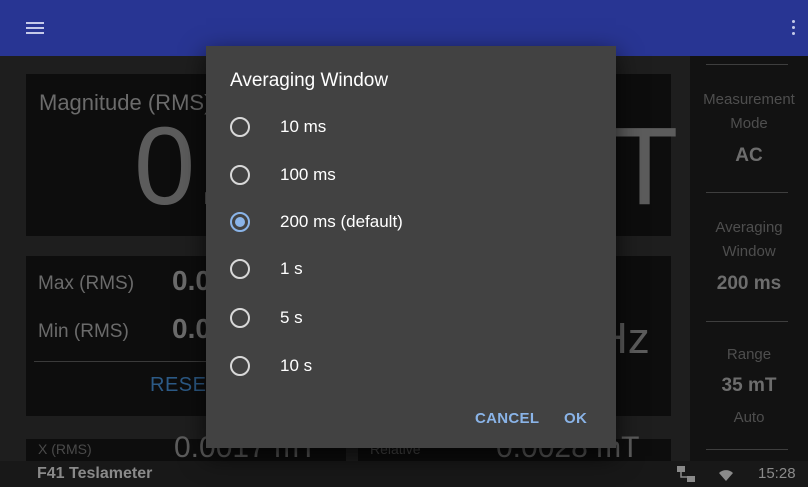  Describe the element at coordinates (726, 475) in the screenshot. I see `wifi-icon` at that location.